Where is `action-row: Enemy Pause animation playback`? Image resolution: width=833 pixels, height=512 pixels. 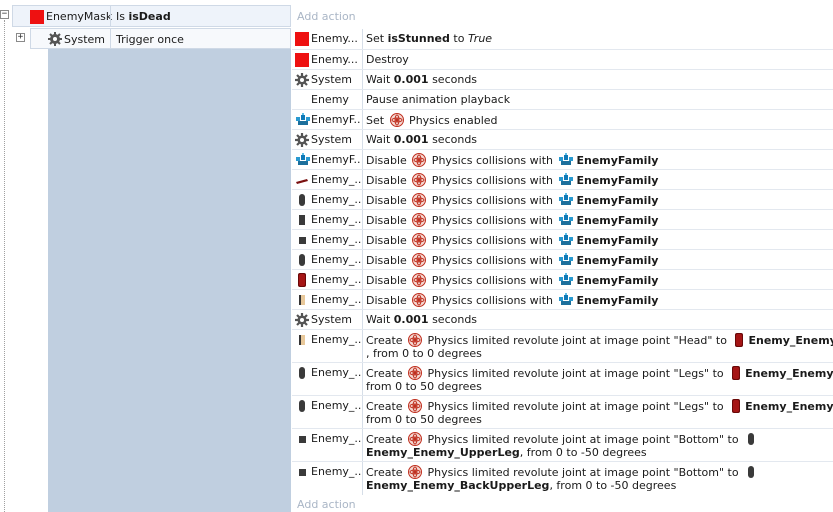 action-row: Enemy Pause animation playback is located at coordinates (562, 99).